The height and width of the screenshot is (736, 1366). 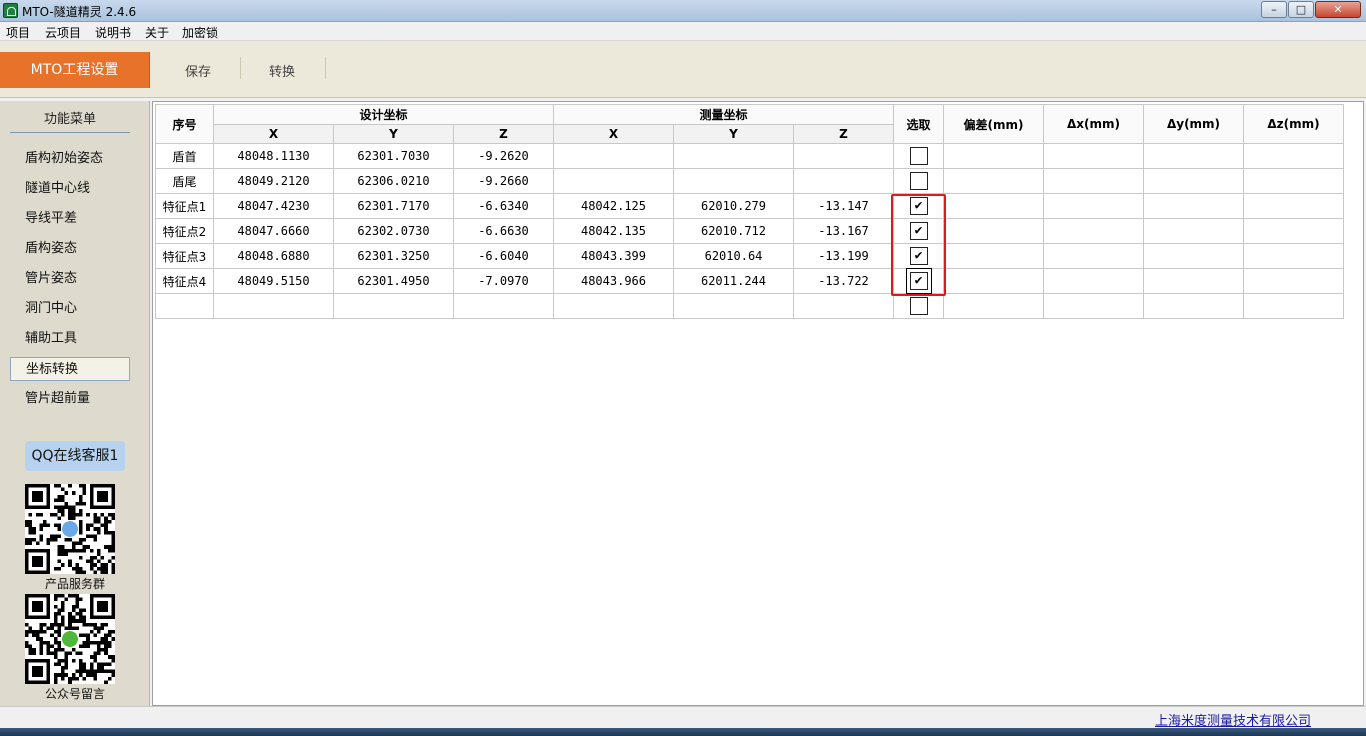 I want to click on cell-my: 62010.712, so click(x=733, y=231).